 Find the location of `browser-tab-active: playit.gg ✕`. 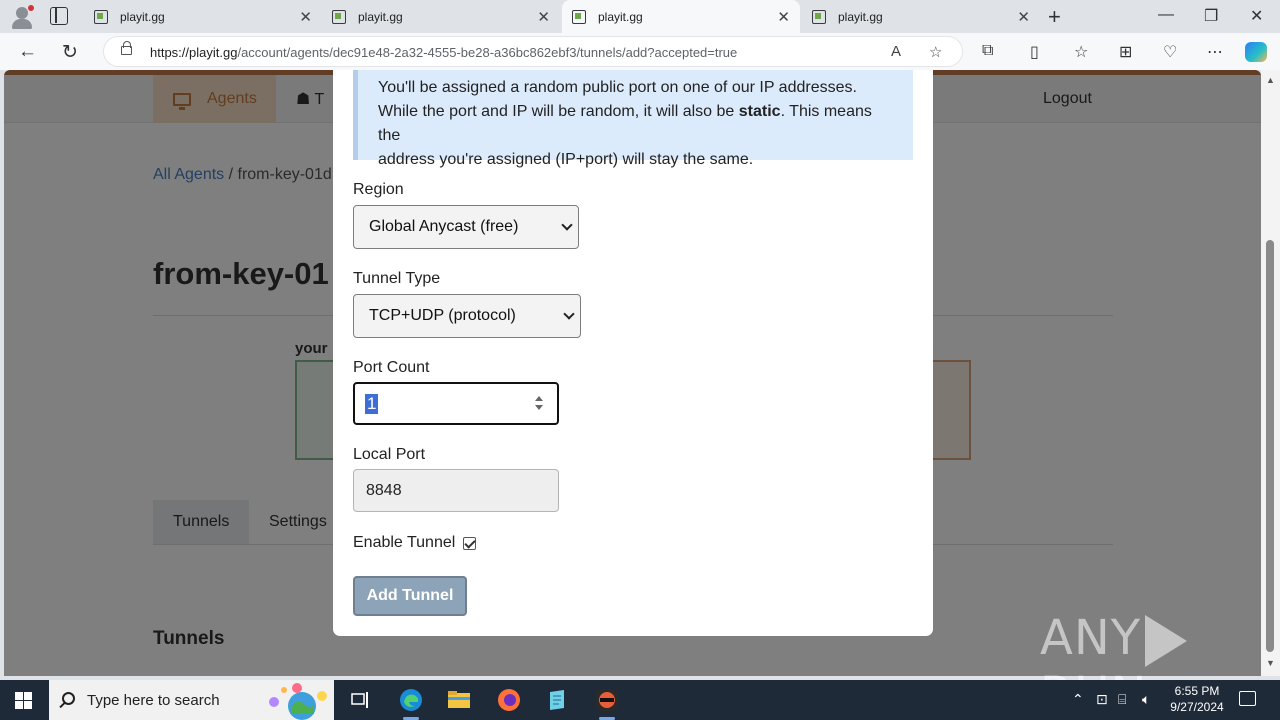

browser-tab-active: playit.gg ✕ is located at coordinates (681, 16).